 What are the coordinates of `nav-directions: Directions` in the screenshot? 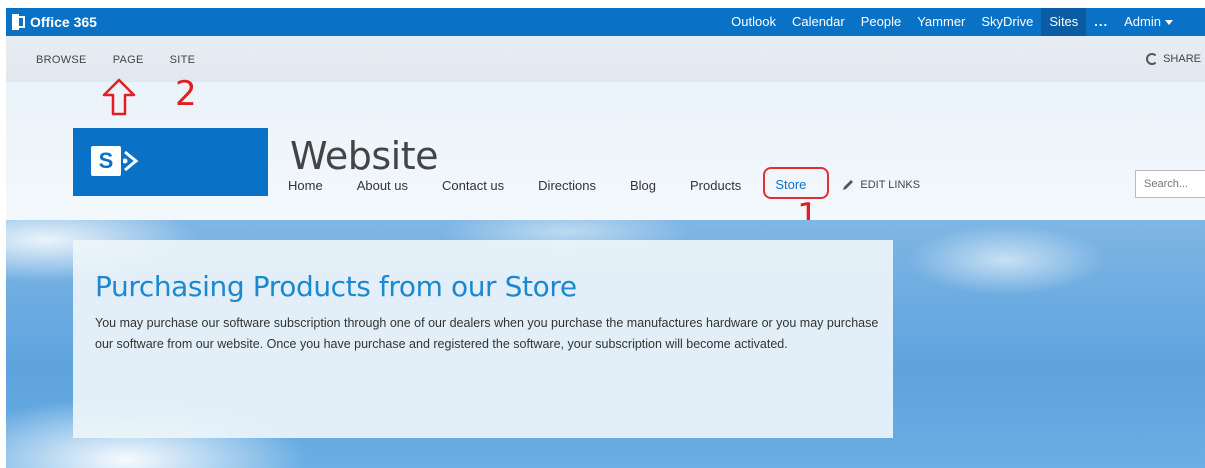 It's located at (567, 185).